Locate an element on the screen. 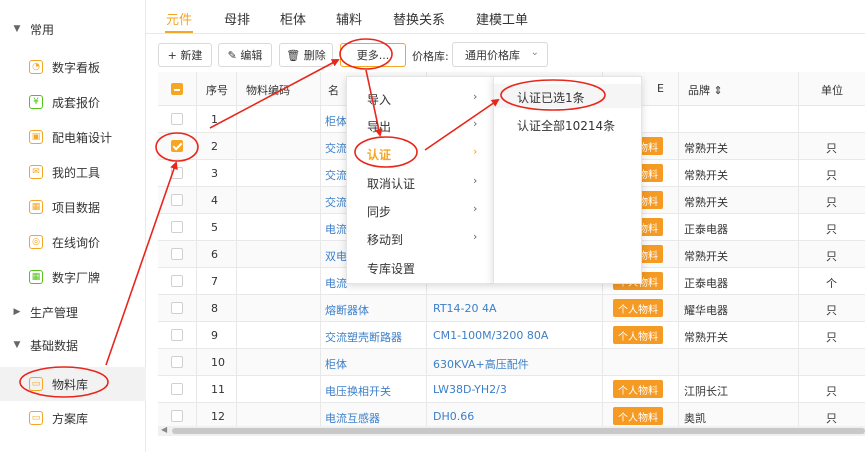 This screenshot has height=452, width=865. horizontal-scrollbar: ◀ is located at coordinates (511, 430).